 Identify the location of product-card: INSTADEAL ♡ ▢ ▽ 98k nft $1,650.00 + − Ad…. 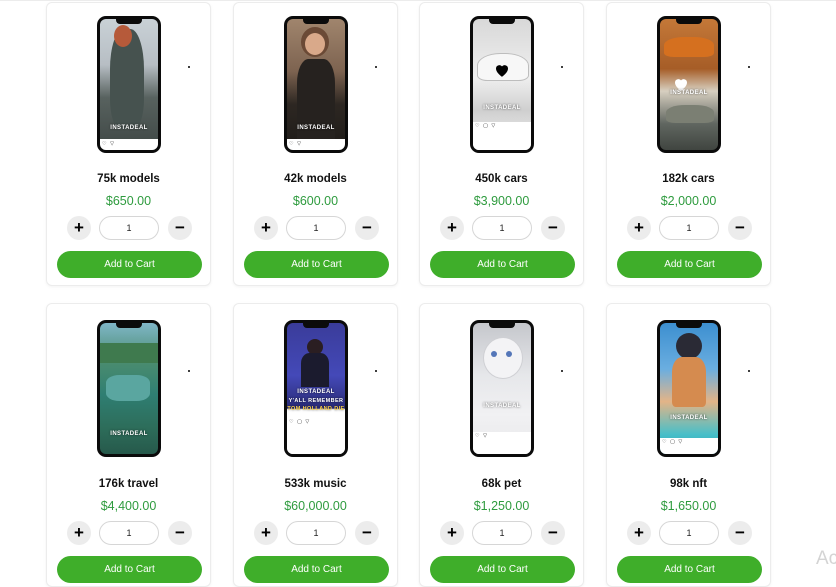
(688, 445).